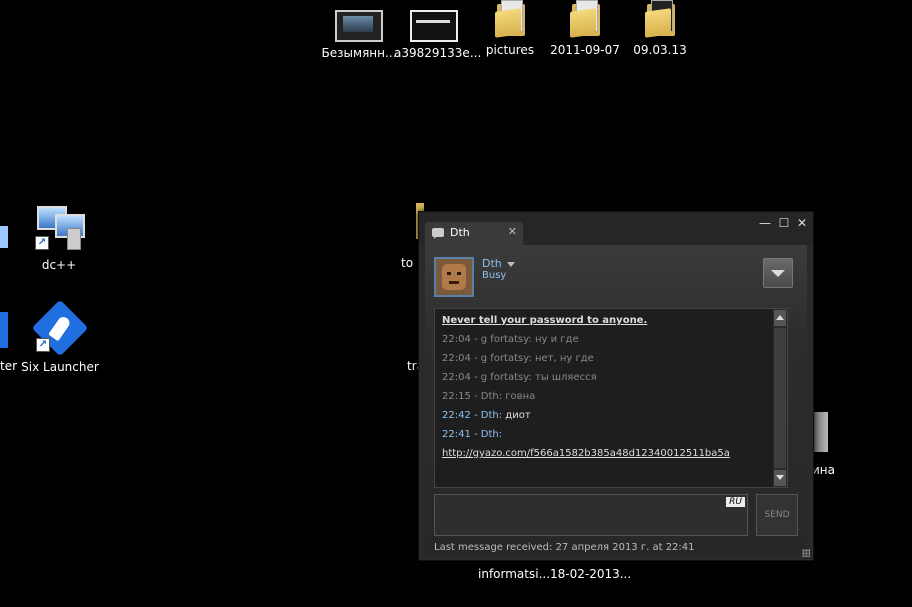 This screenshot has height=607, width=912. What do you see at coordinates (802, 223) in the screenshot?
I see `close-button: ✕` at bounding box center [802, 223].